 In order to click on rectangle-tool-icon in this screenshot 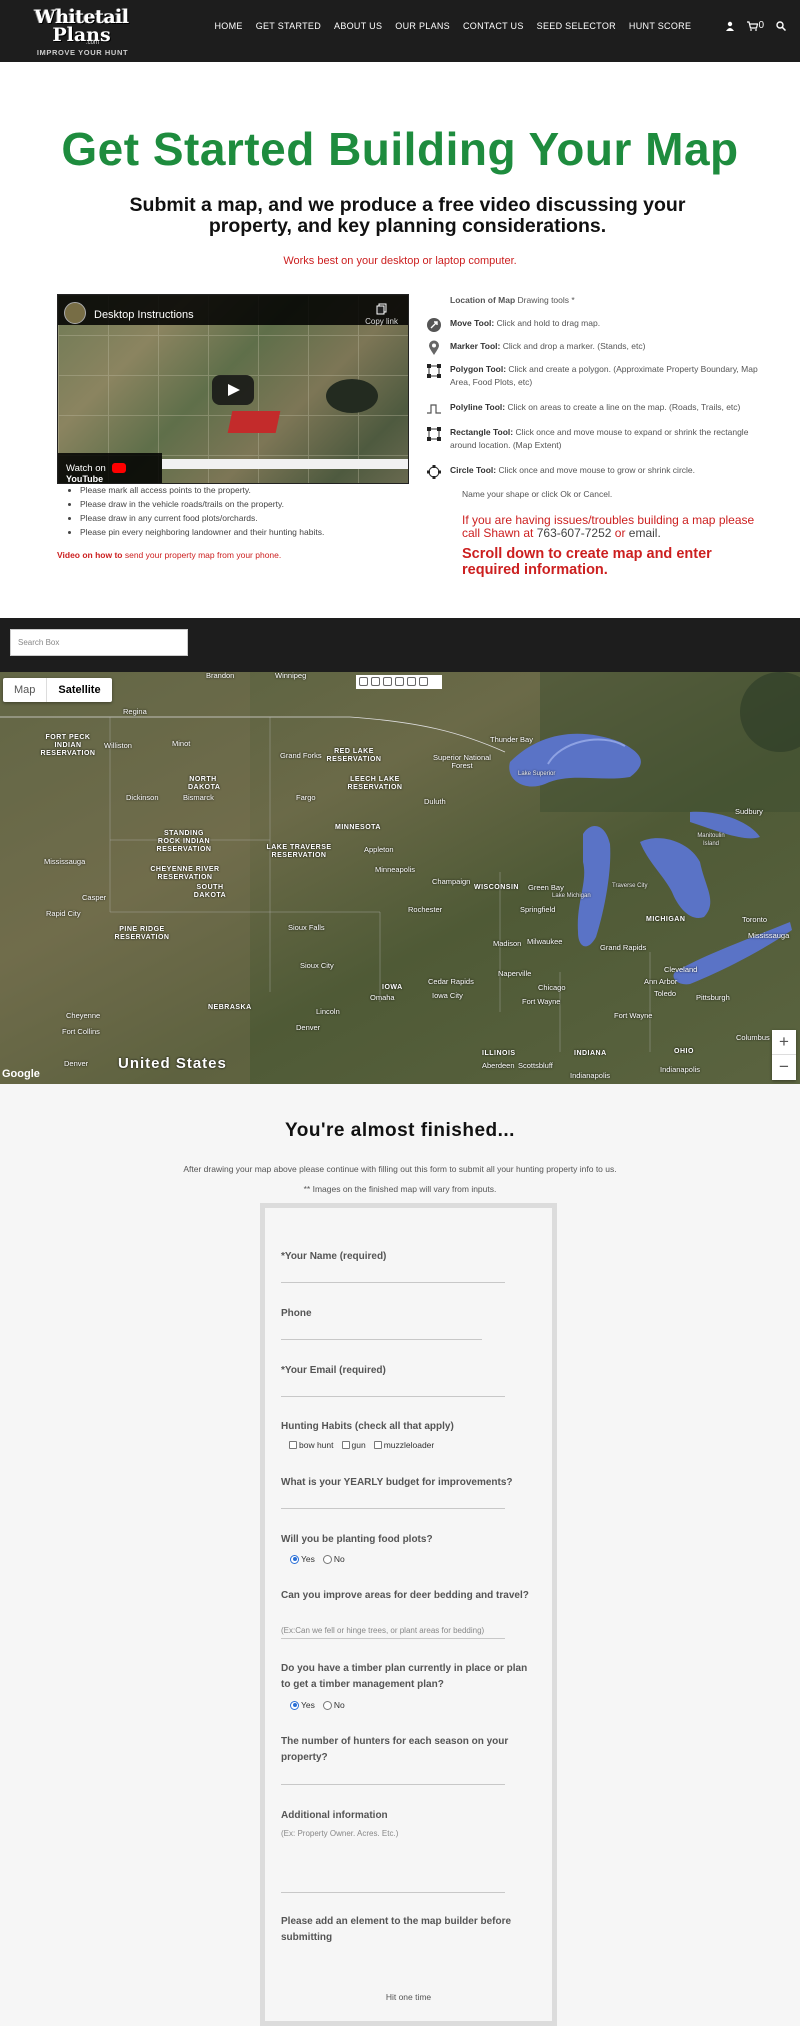, I will do `click(399, 681)`.